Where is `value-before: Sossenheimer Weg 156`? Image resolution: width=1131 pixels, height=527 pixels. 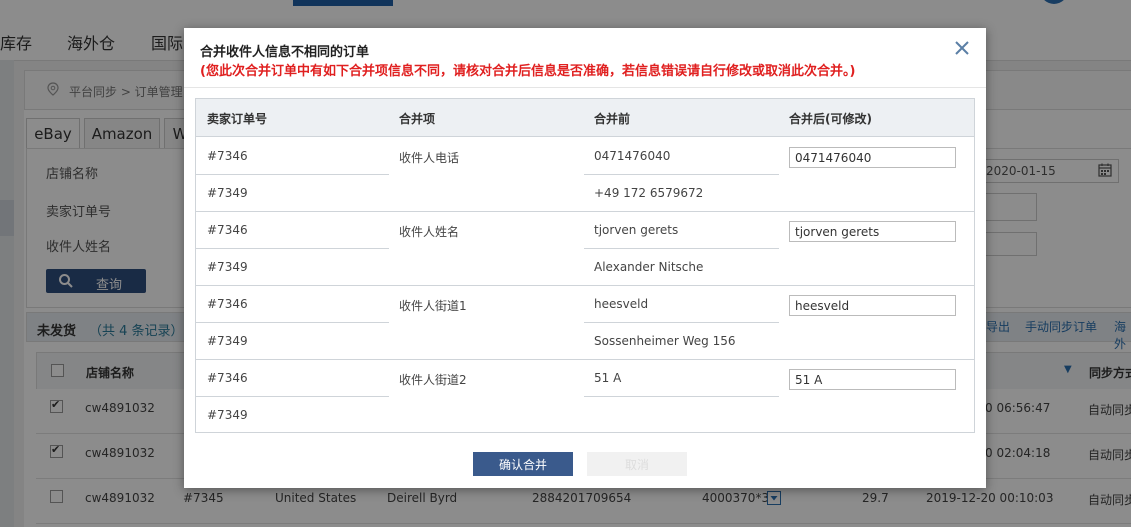 value-before: Sossenheimer Weg 156 is located at coordinates (665, 341).